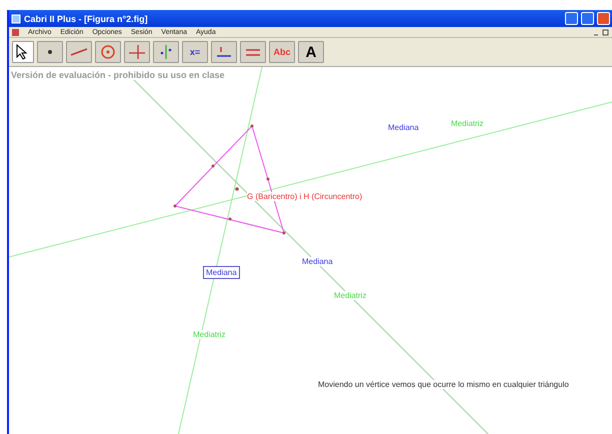  I want to click on comment-text: Moviendo un vértice vemos que ocurre lo mismo en cualquier triángulo, so click(443, 384).